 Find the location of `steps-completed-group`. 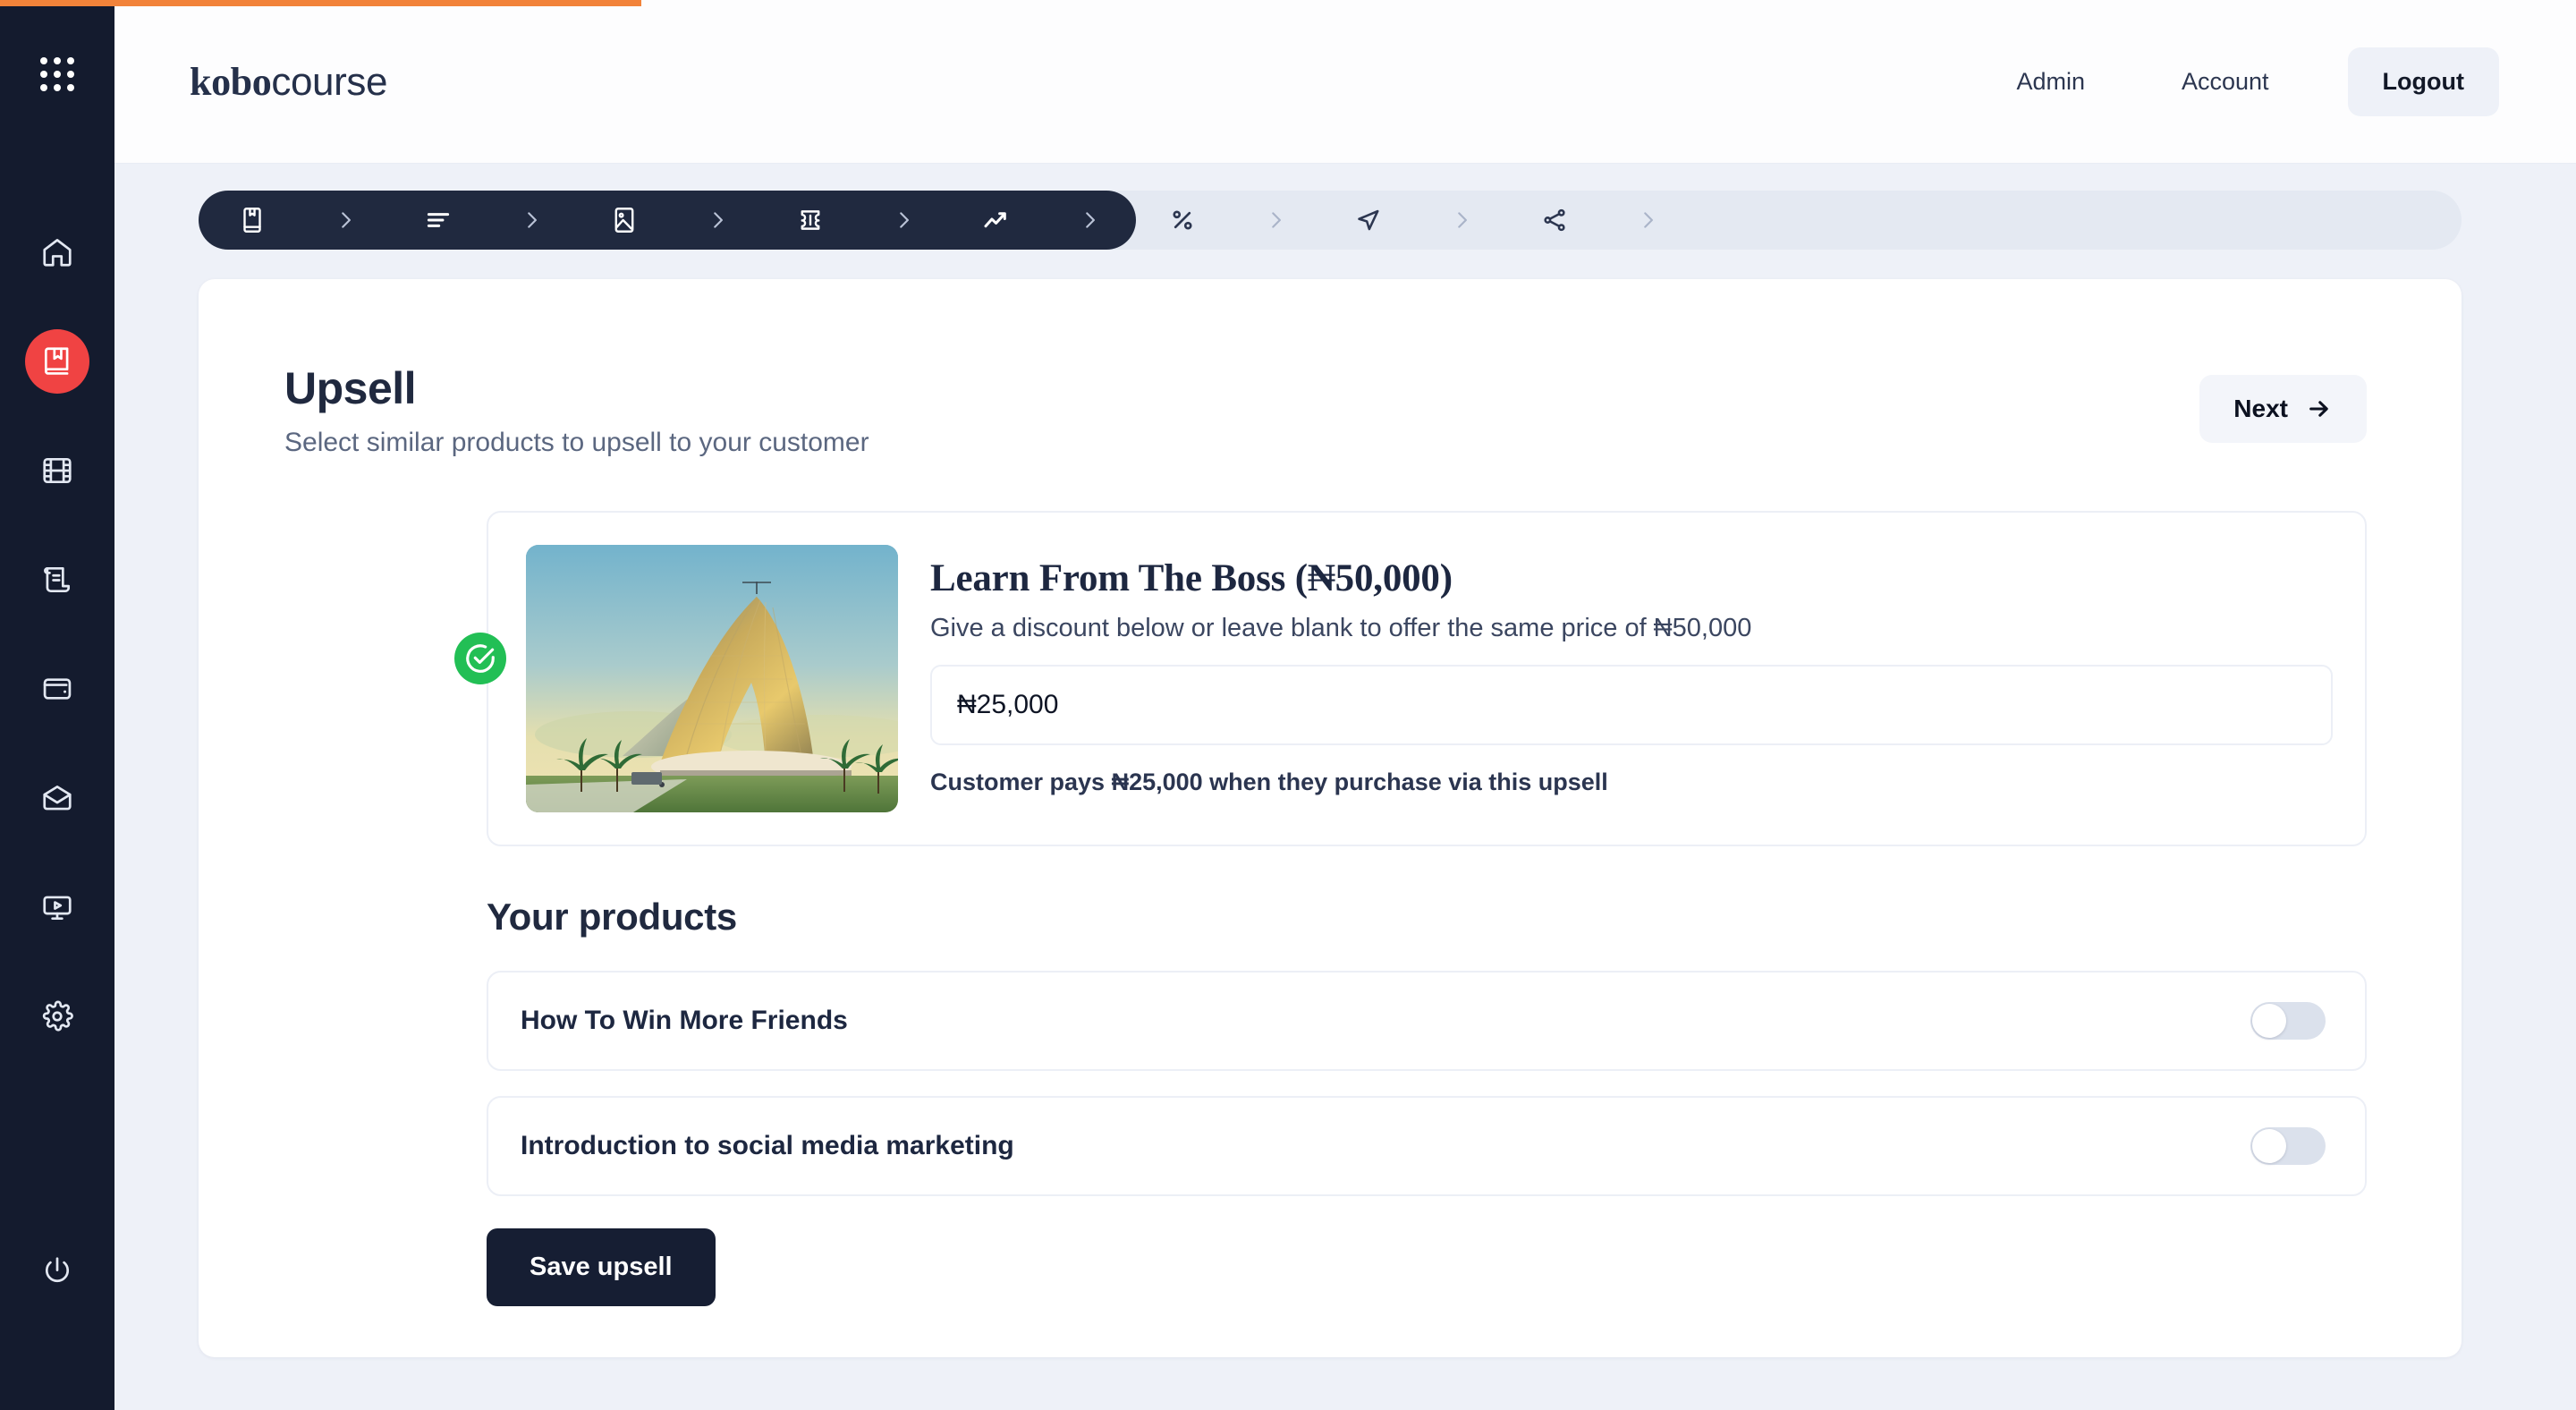

steps-completed-group is located at coordinates (667, 221).